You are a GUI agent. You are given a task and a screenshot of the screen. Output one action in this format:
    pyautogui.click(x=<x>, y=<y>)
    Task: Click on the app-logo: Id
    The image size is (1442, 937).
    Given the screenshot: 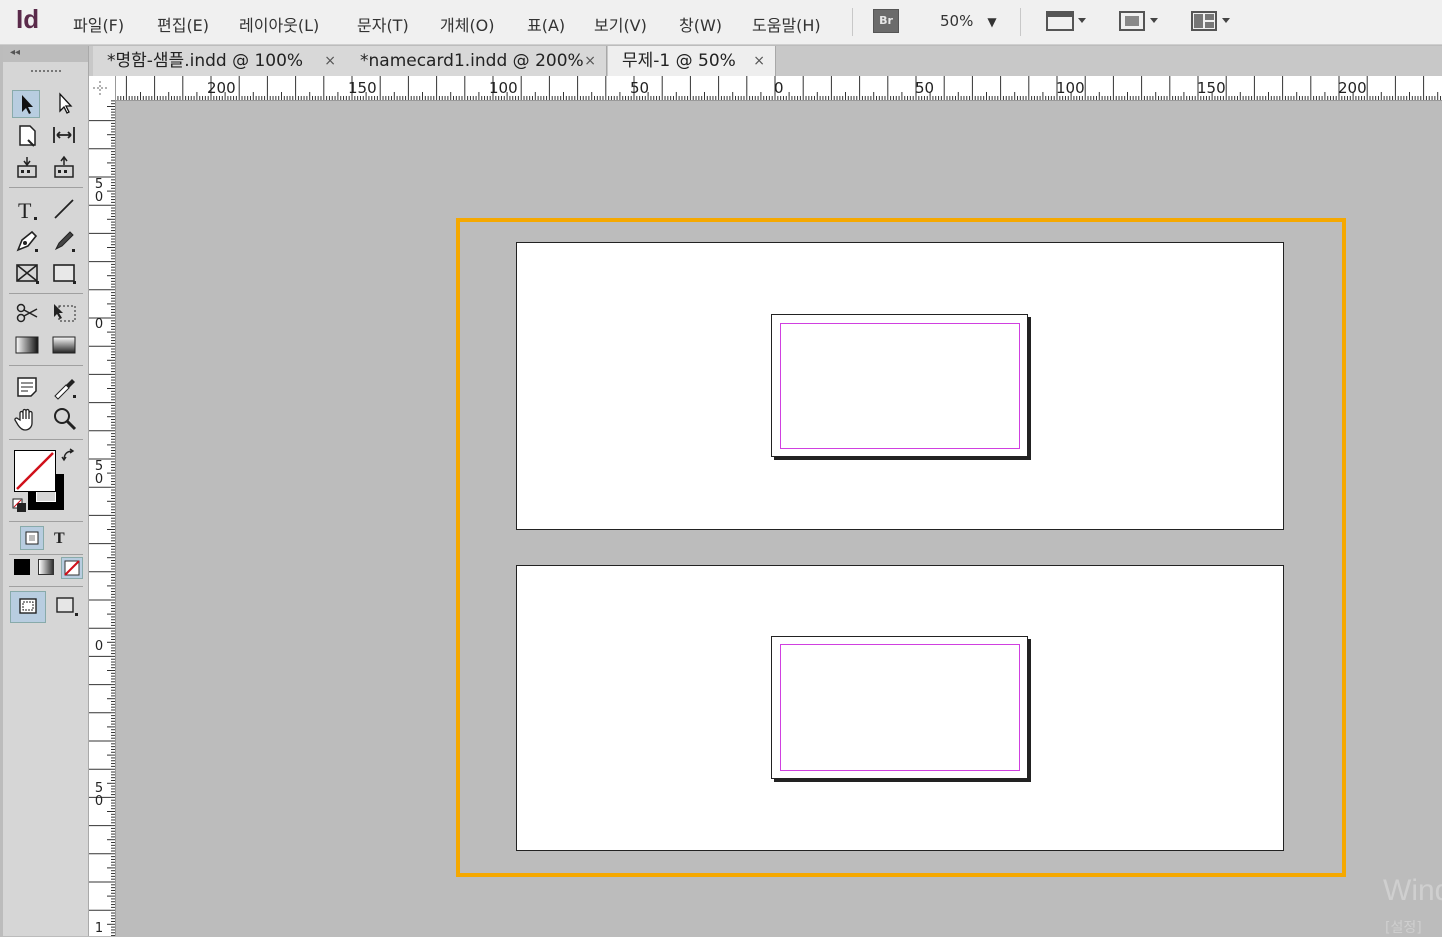 What is the action you would take?
    pyautogui.click(x=28, y=19)
    